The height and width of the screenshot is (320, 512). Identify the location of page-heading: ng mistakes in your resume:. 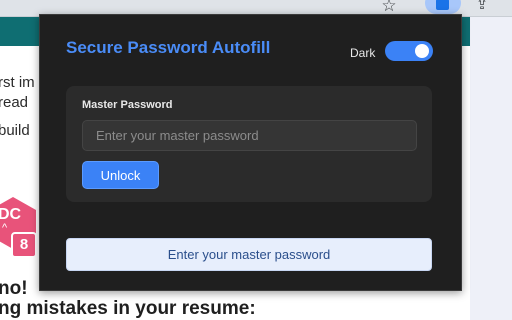
(128, 308).